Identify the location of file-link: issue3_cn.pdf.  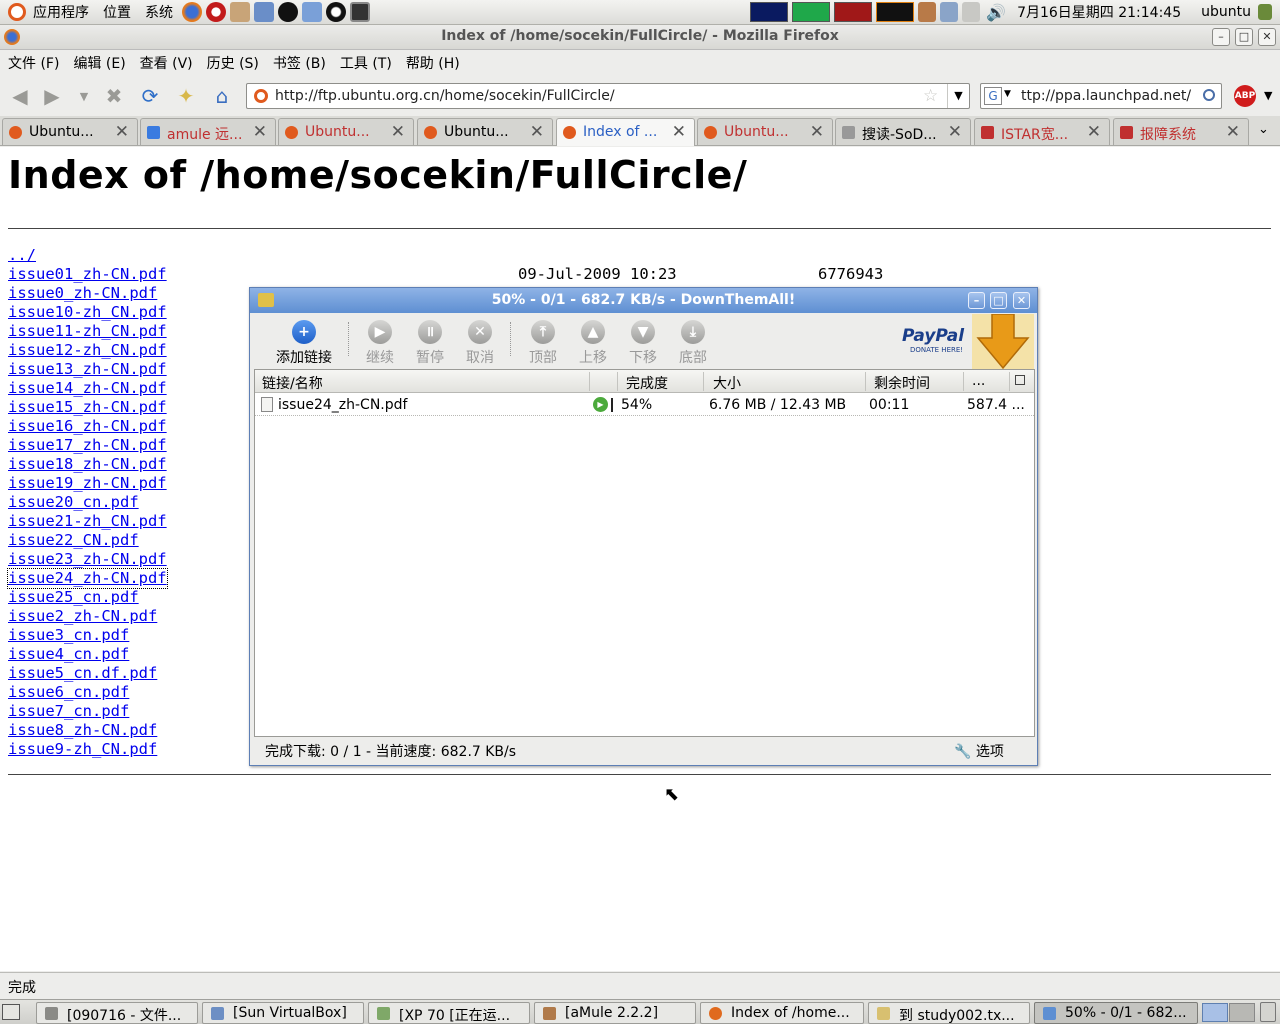
(68, 635).